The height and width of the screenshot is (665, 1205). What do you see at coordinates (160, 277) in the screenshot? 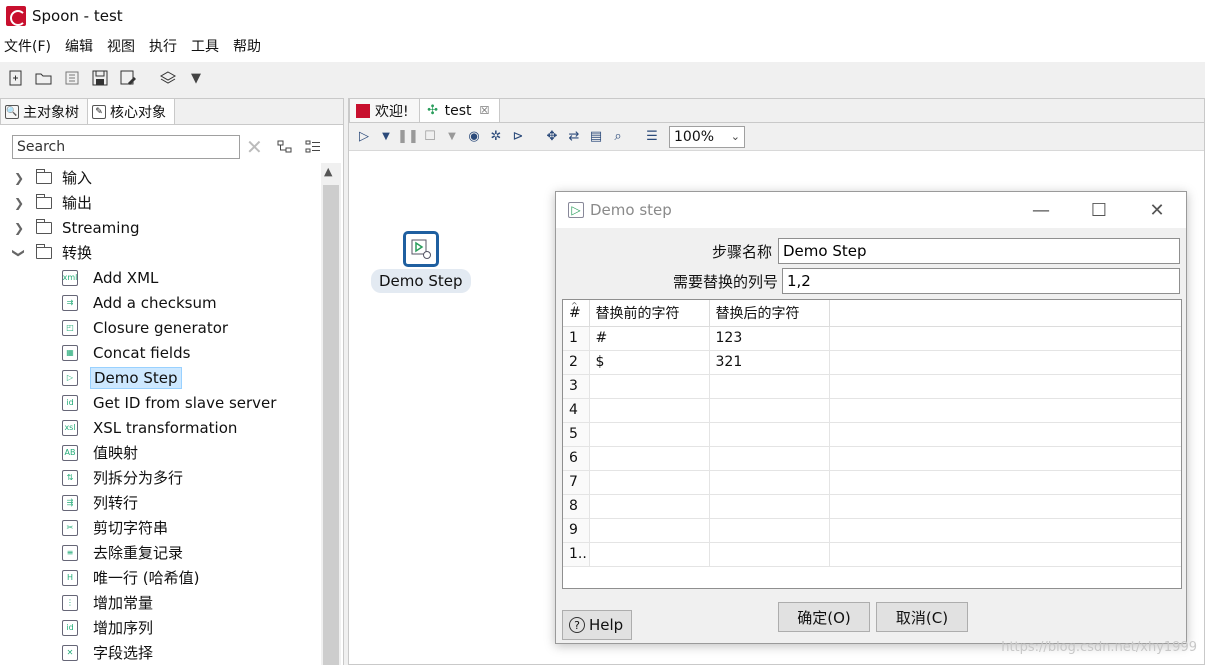
I see `tree-step-item: xml Add XML` at bounding box center [160, 277].